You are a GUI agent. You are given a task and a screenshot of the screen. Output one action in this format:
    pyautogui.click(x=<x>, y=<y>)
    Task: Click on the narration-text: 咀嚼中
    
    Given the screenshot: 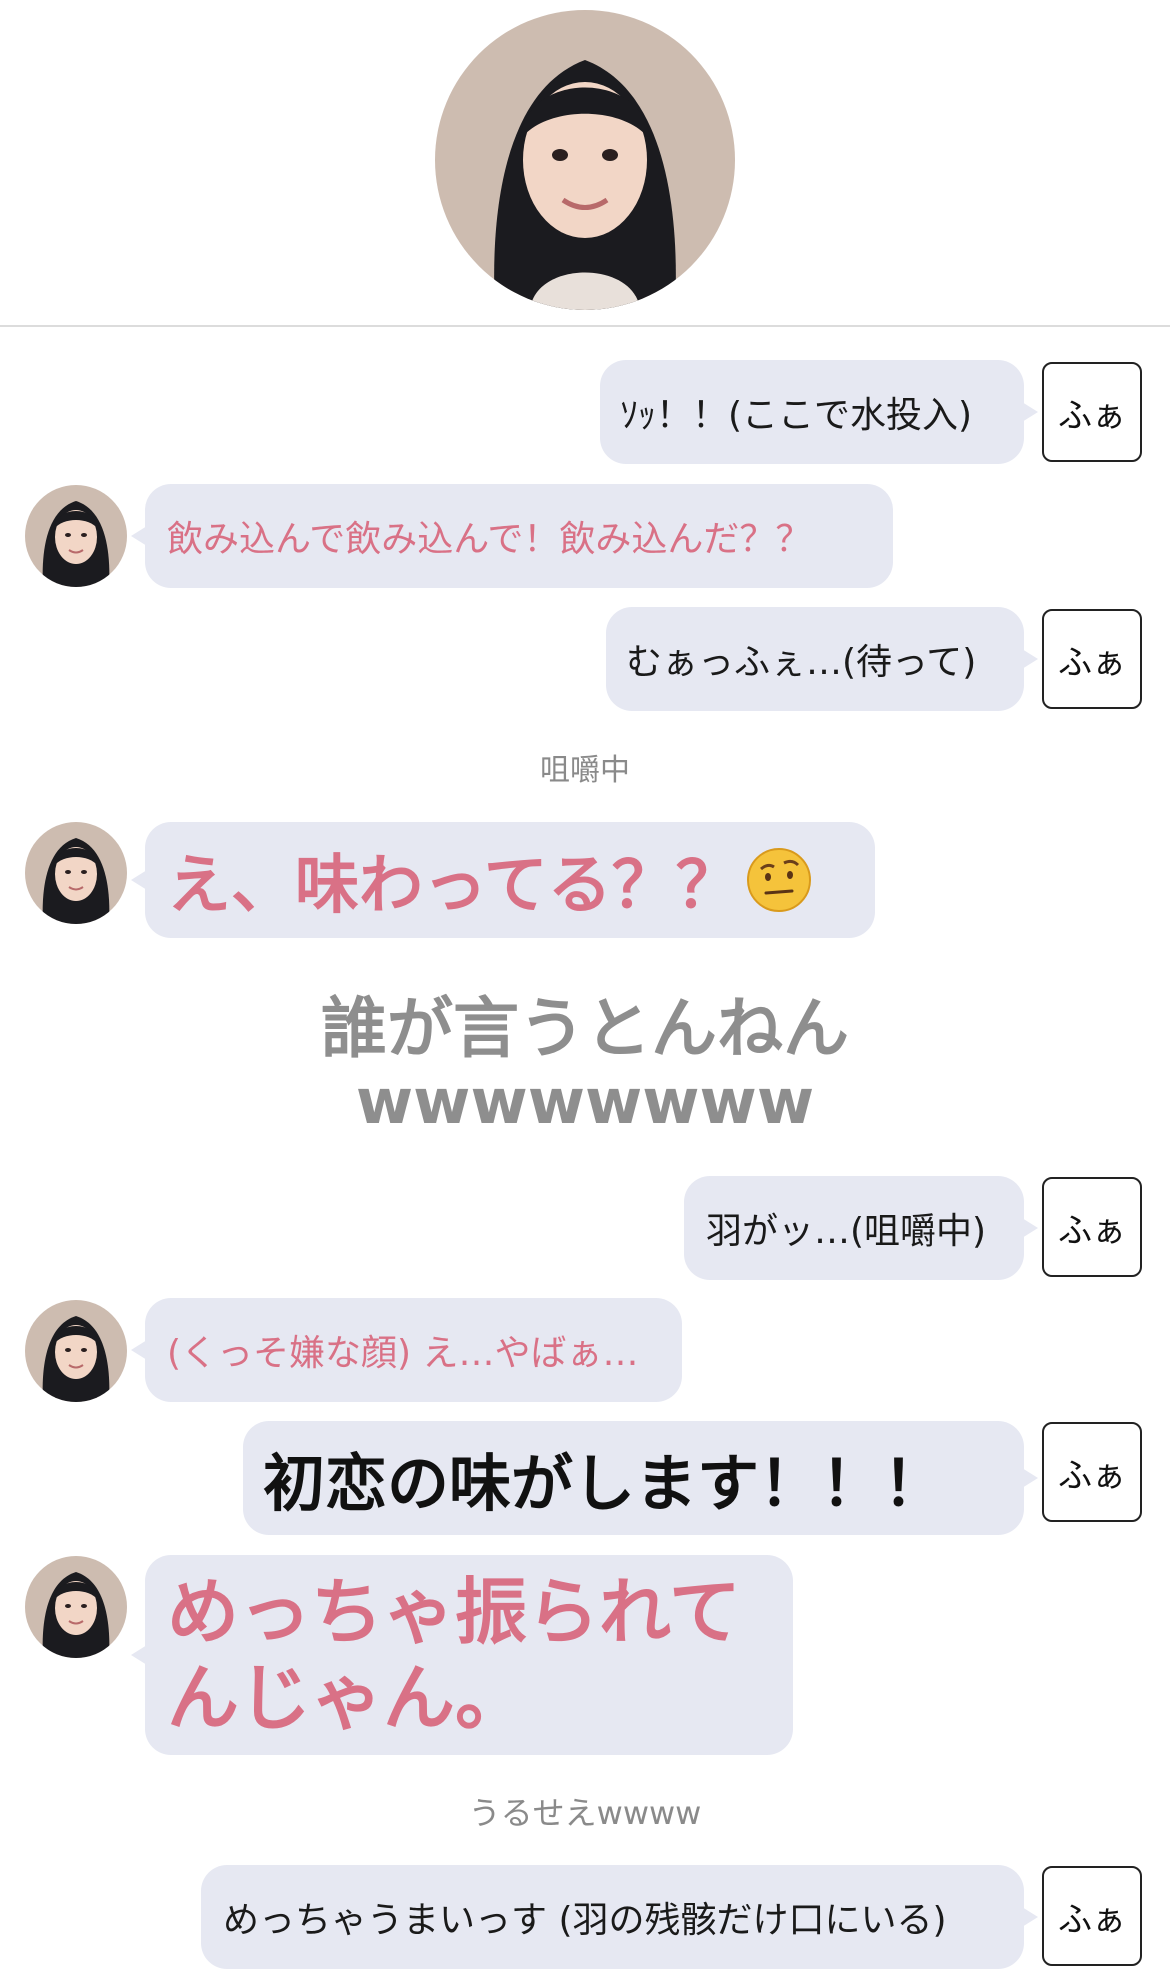 What is the action you would take?
    pyautogui.click(x=585, y=770)
    